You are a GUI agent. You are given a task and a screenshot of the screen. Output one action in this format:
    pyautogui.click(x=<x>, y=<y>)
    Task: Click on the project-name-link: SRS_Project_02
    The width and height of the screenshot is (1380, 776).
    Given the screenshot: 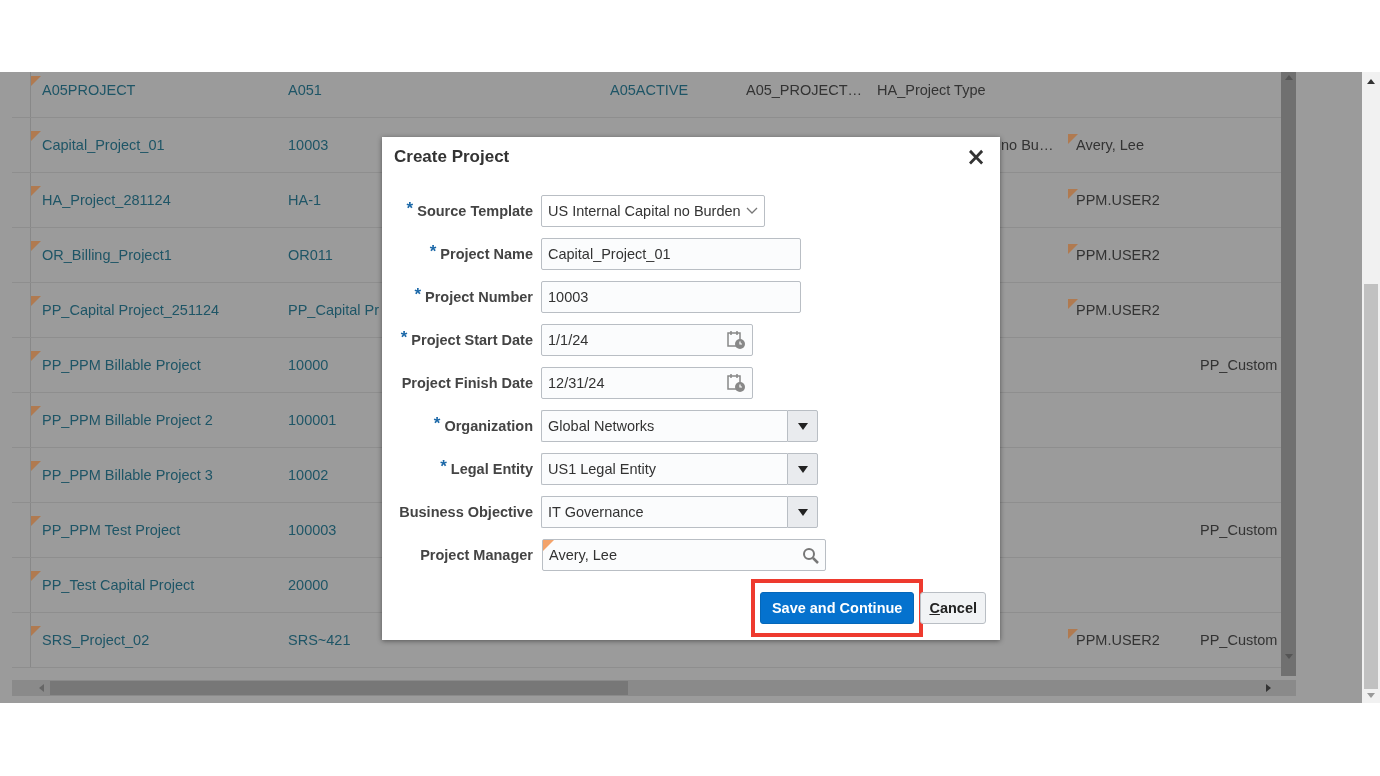 What is the action you would take?
    pyautogui.click(x=90, y=640)
    